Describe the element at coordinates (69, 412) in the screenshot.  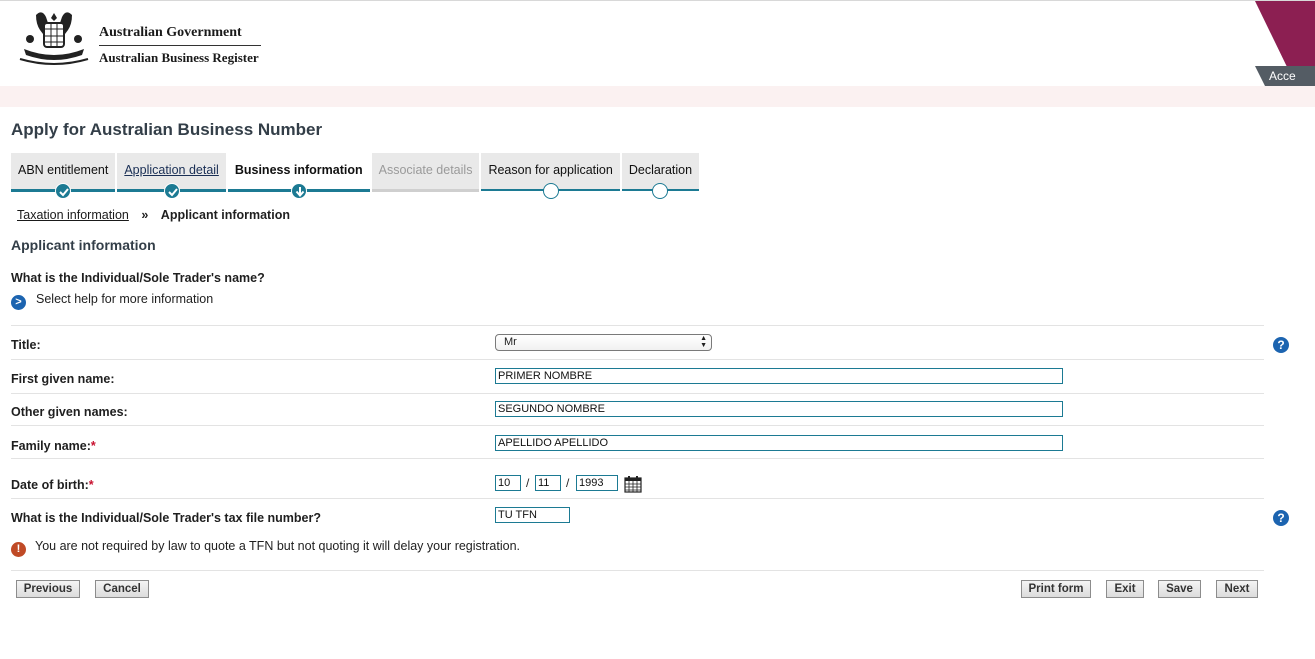
I see `other-names-label: Other given names:` at that location.